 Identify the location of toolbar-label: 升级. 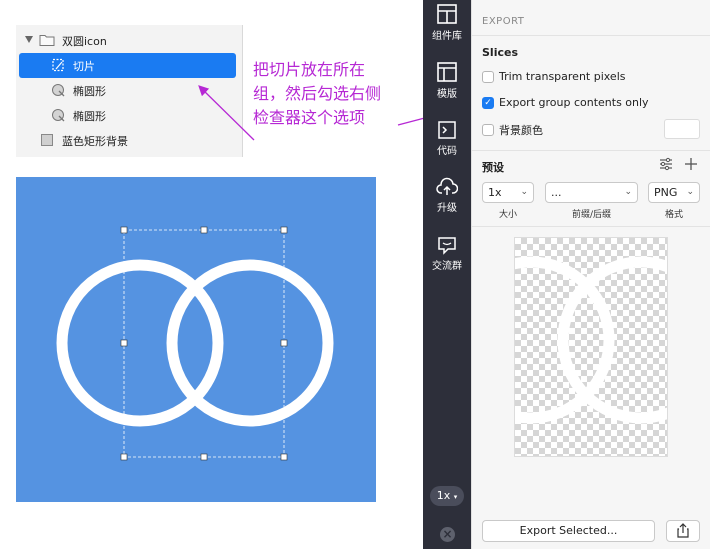
(447, 208).